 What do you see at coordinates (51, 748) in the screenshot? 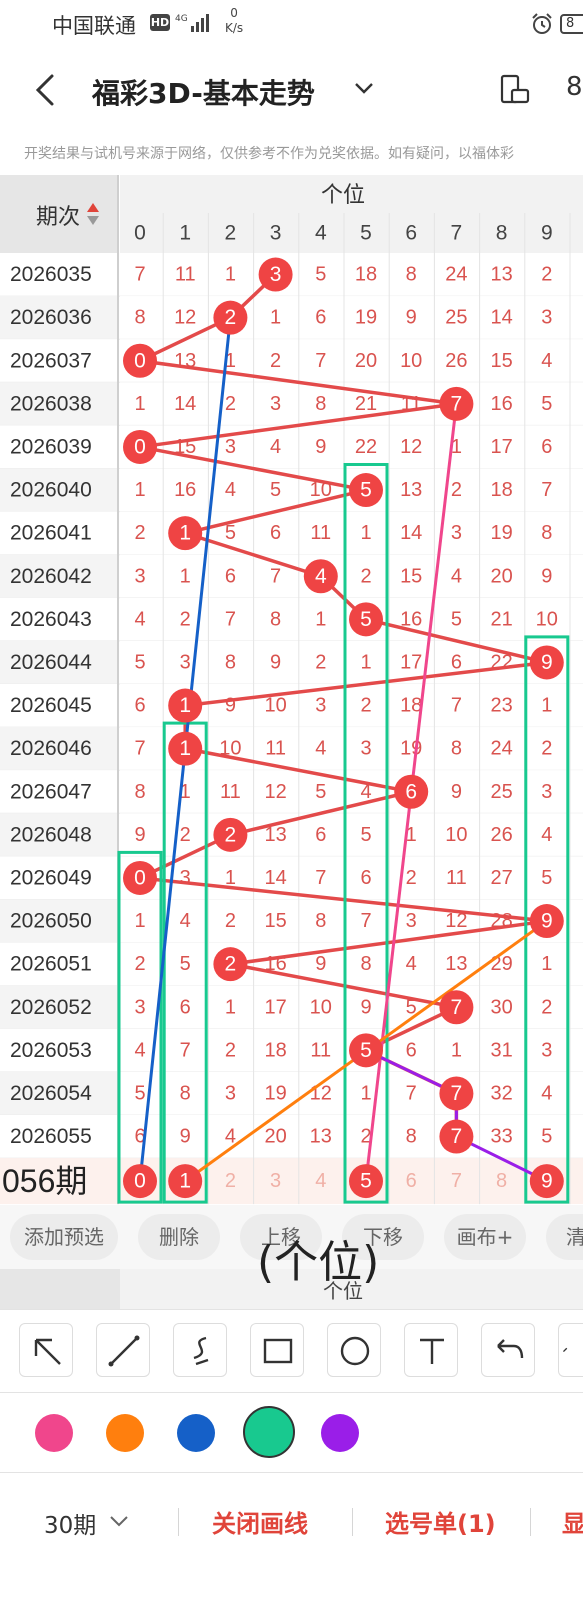
I see `period-label: 2026046` at bounding box center [51, 748].